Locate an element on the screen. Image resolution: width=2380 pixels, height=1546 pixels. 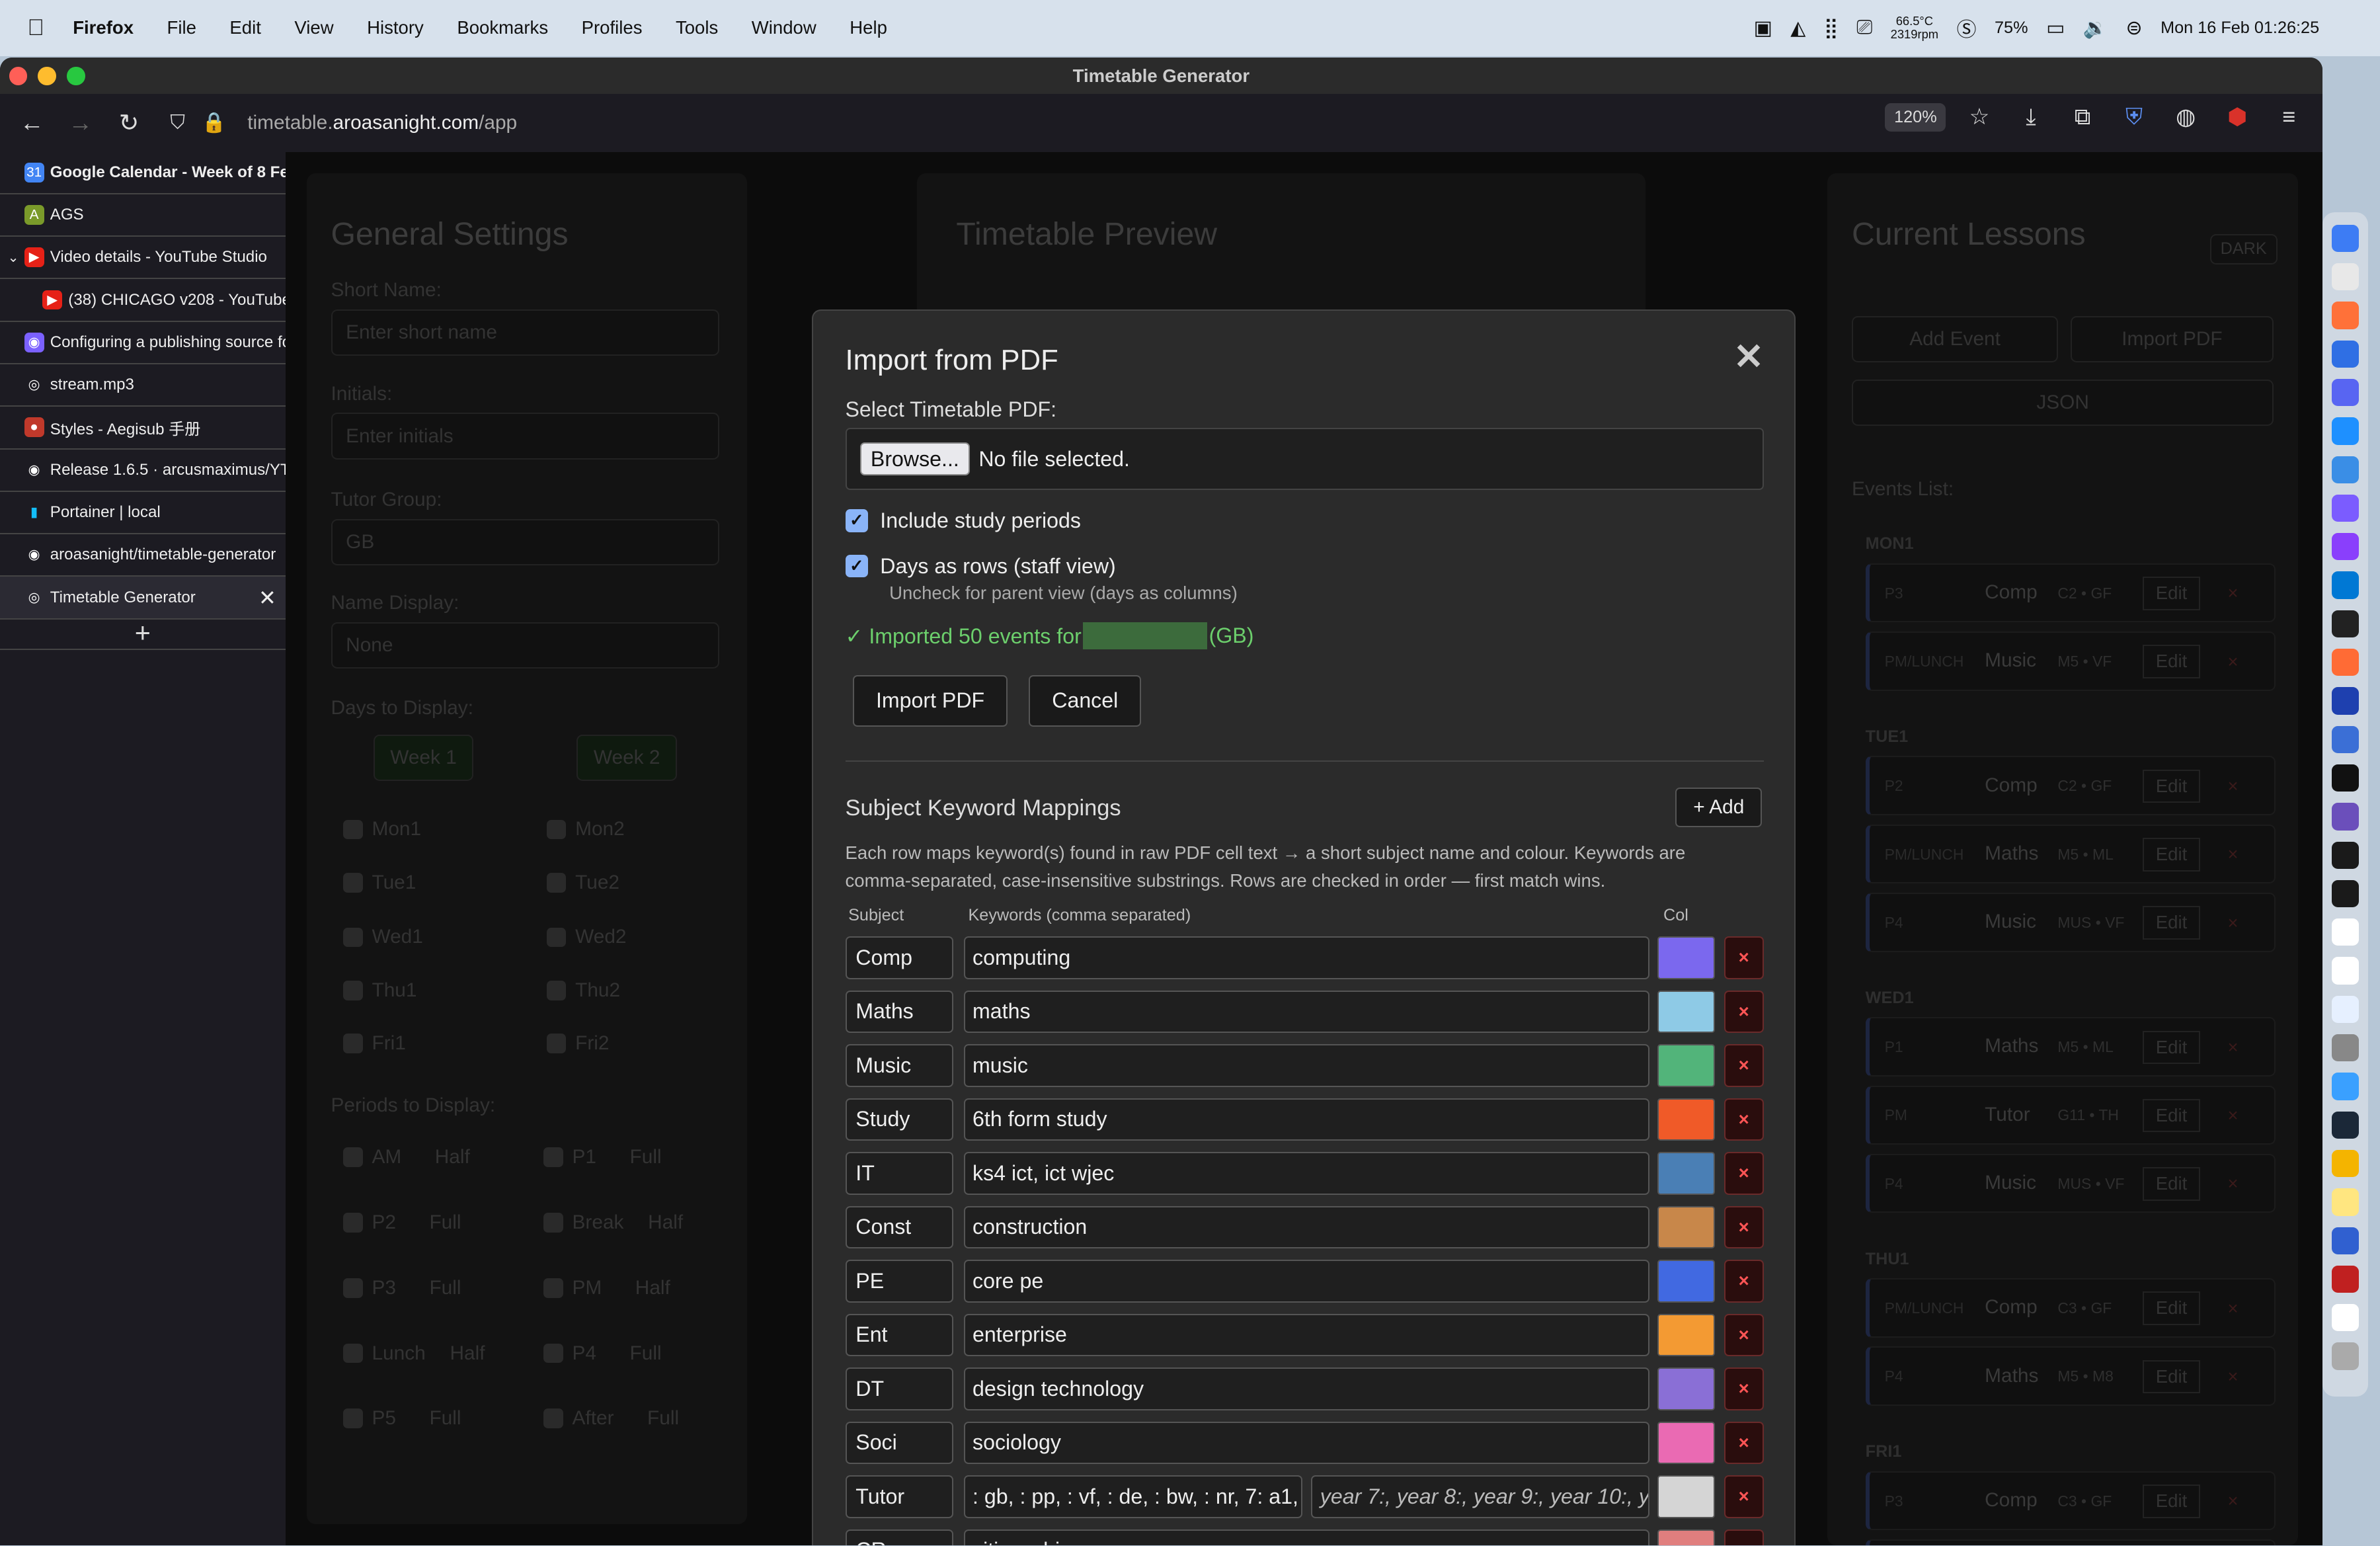
bookmark-star-icon: ☆ is located at coordinates (1979, 117).